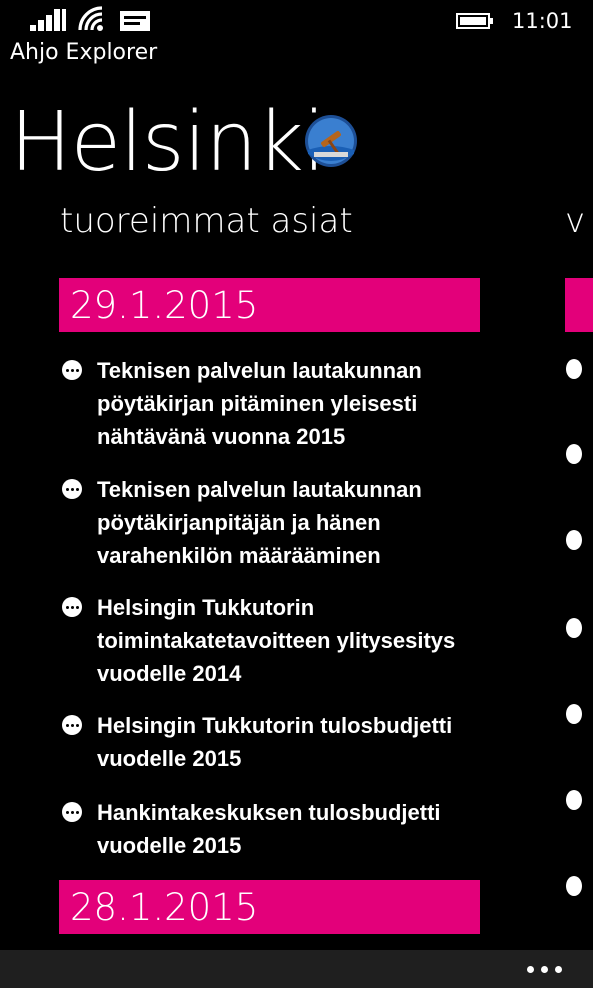  Describe the element at coordinates (90, 18) in the screenshot. I see `wifi-icon` at that location.